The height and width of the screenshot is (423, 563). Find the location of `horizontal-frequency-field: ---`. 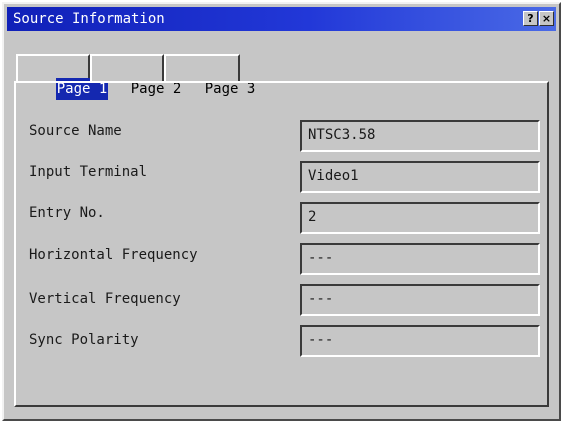

horizontal-frequency-field: --- is located at coordinates (420, 259).